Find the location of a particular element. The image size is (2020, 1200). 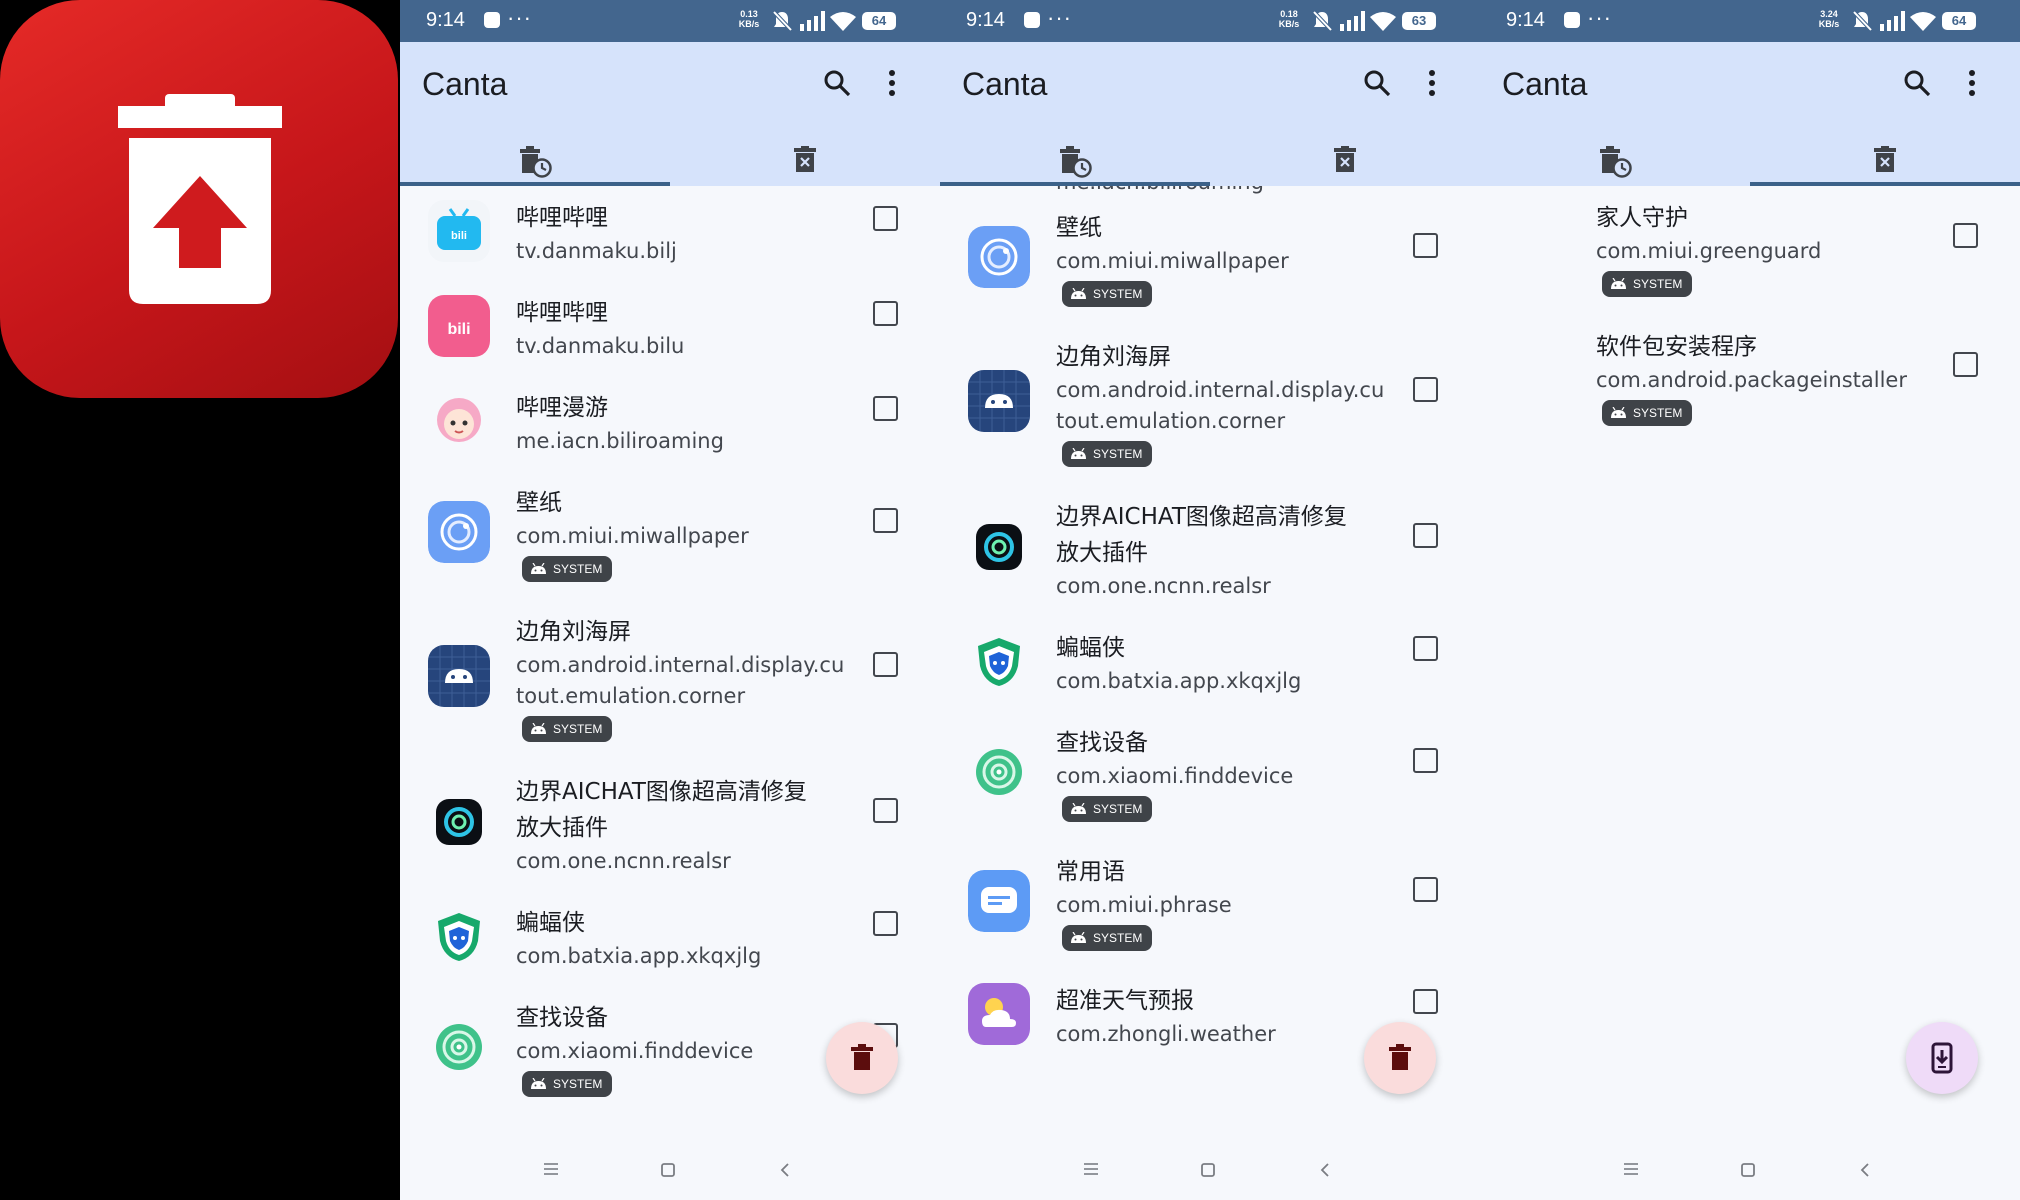

delete-history-icon is located at coordinates (1076, 162).